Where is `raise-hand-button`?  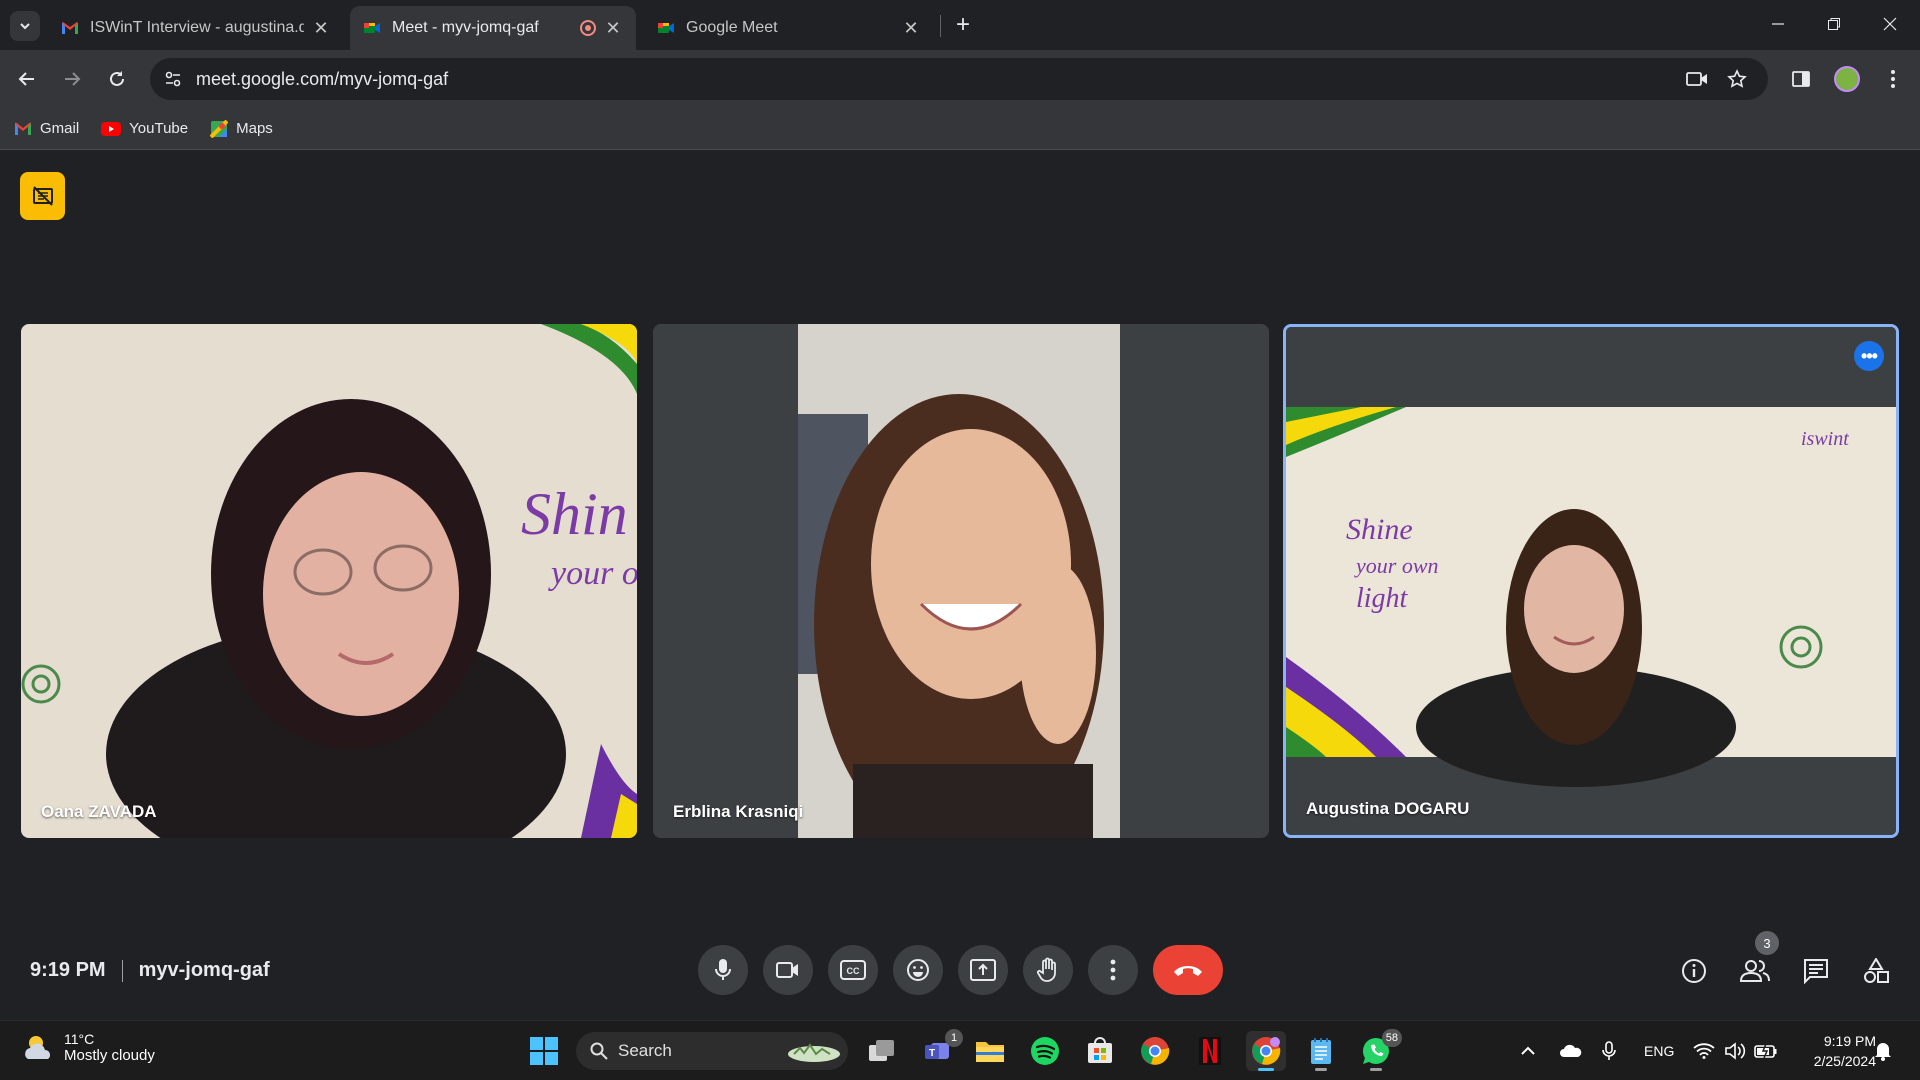
raise-hand-button is located at coordinates (1048, 970).